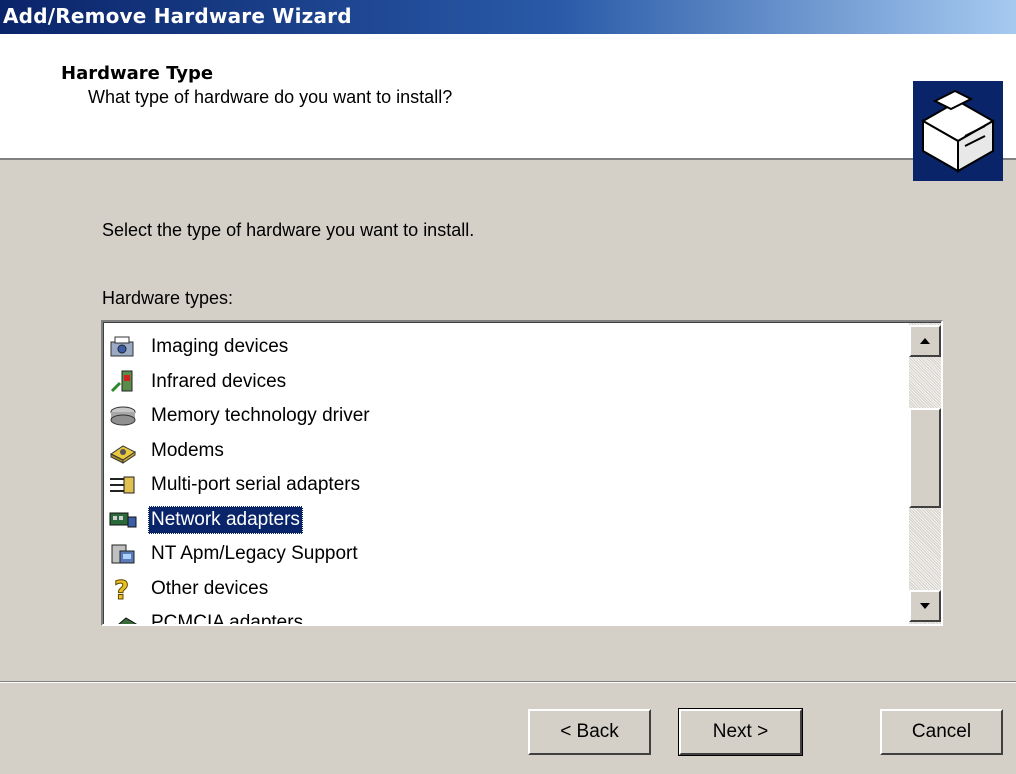 This screenshot has width=1016, height=774. What do you see at coordinates (177, 16) in the screenshot?
I see `window-title: Add/Remove Hardware Wizard` at bounding box center [177, 16].